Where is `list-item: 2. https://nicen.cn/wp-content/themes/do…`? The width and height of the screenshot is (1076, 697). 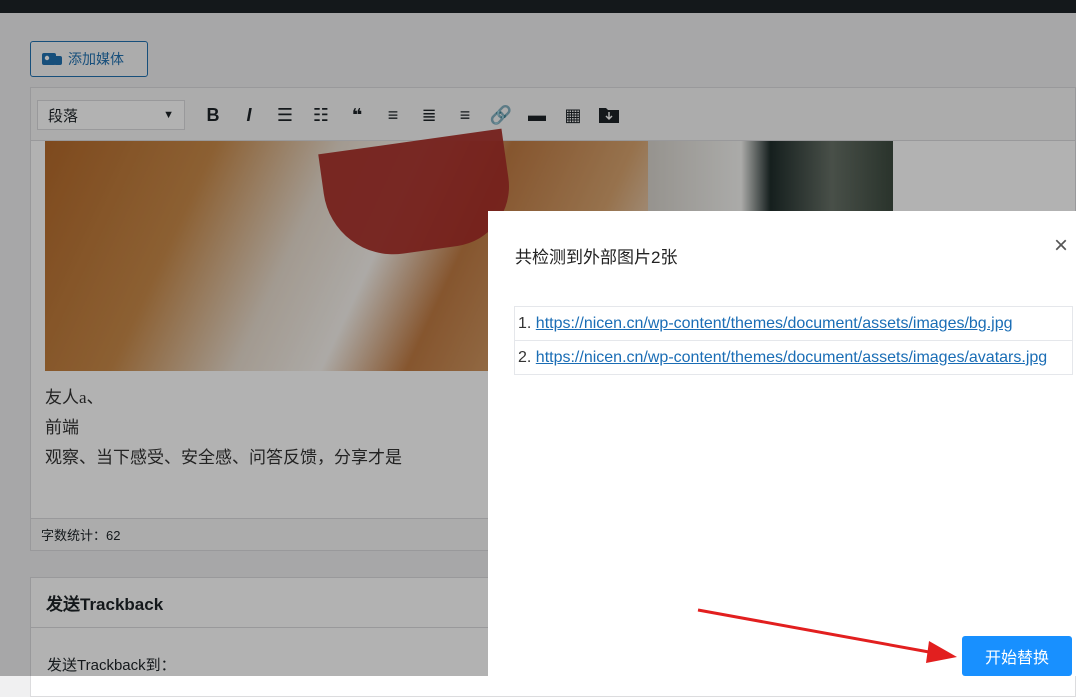
list-item: 2. https://nicen.cn/wp-content/themes/do… is located at coordinates (793, 357).